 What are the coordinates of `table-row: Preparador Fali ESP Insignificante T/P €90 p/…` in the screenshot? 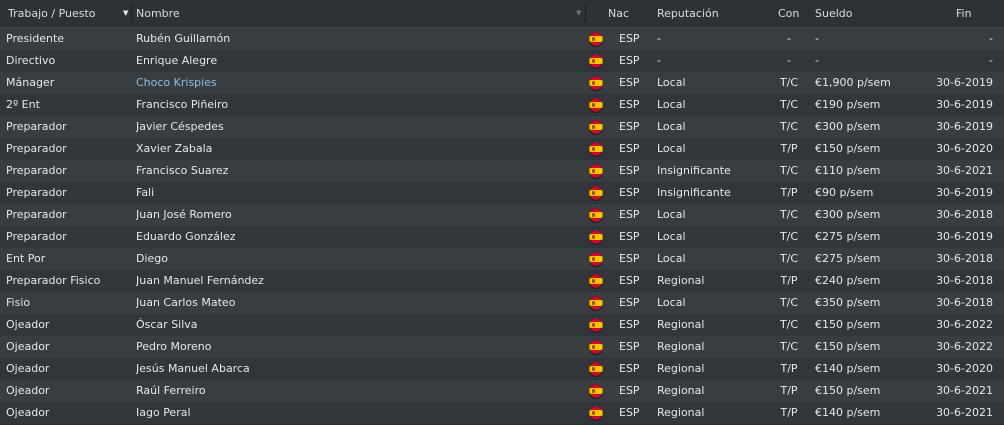 It's located at (502, 193).